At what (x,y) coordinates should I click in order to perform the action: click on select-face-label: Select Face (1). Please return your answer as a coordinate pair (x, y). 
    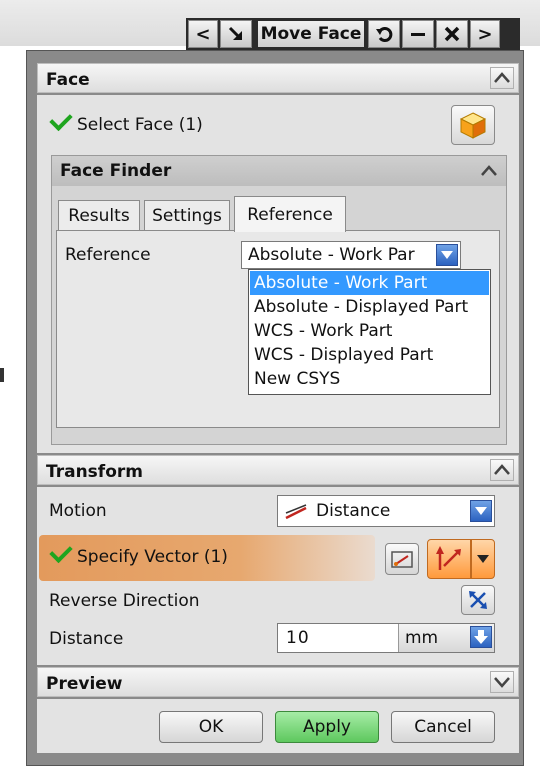
    Looking at the image, I should click on (140, 125).